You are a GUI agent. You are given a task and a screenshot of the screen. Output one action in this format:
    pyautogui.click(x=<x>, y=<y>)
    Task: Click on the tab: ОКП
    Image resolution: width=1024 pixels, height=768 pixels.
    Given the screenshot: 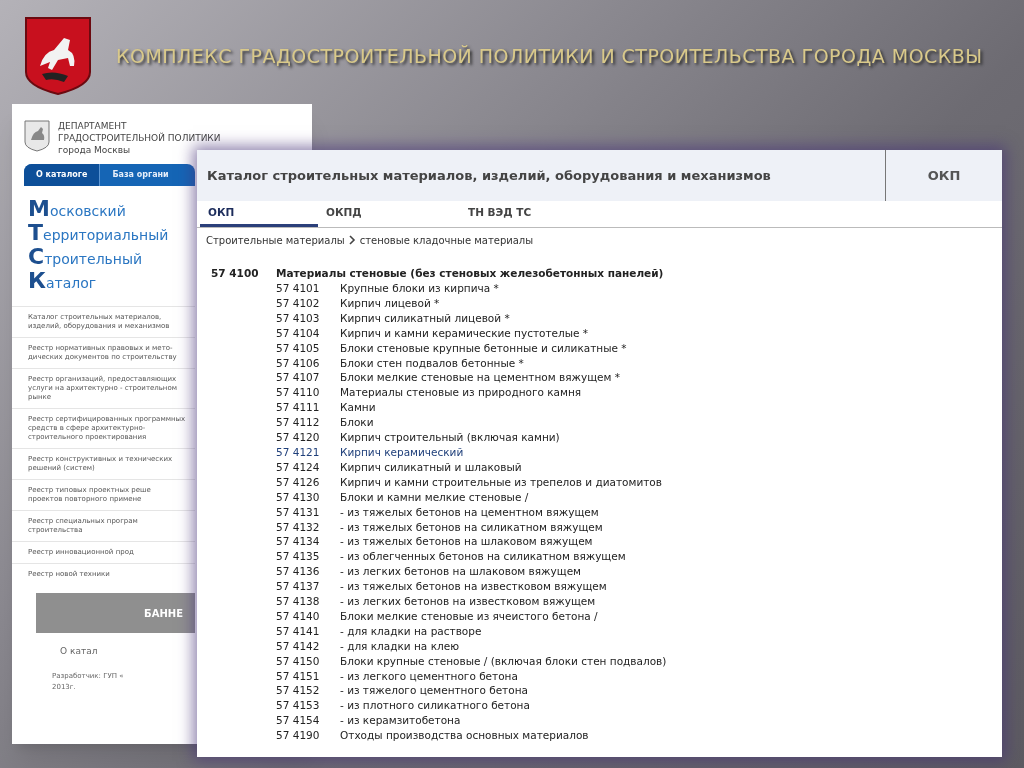 What is the action you would take?
    pyautogui.click(x=259, y=214)
    